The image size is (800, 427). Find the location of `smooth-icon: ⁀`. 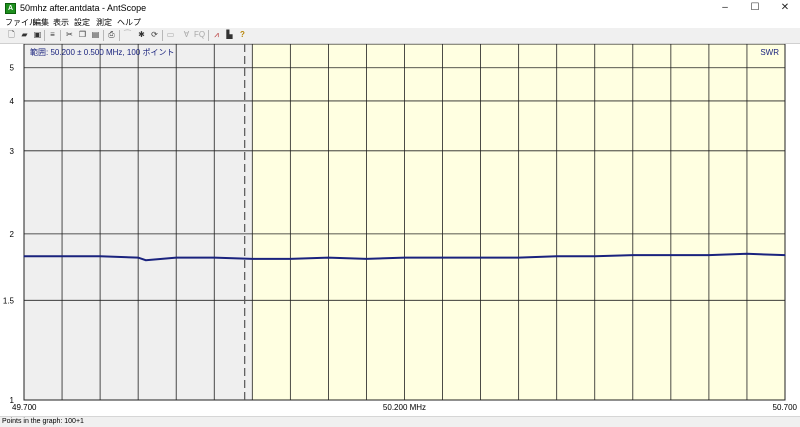

smooth-icon: ⁀ is located at coordinates (127, 34).